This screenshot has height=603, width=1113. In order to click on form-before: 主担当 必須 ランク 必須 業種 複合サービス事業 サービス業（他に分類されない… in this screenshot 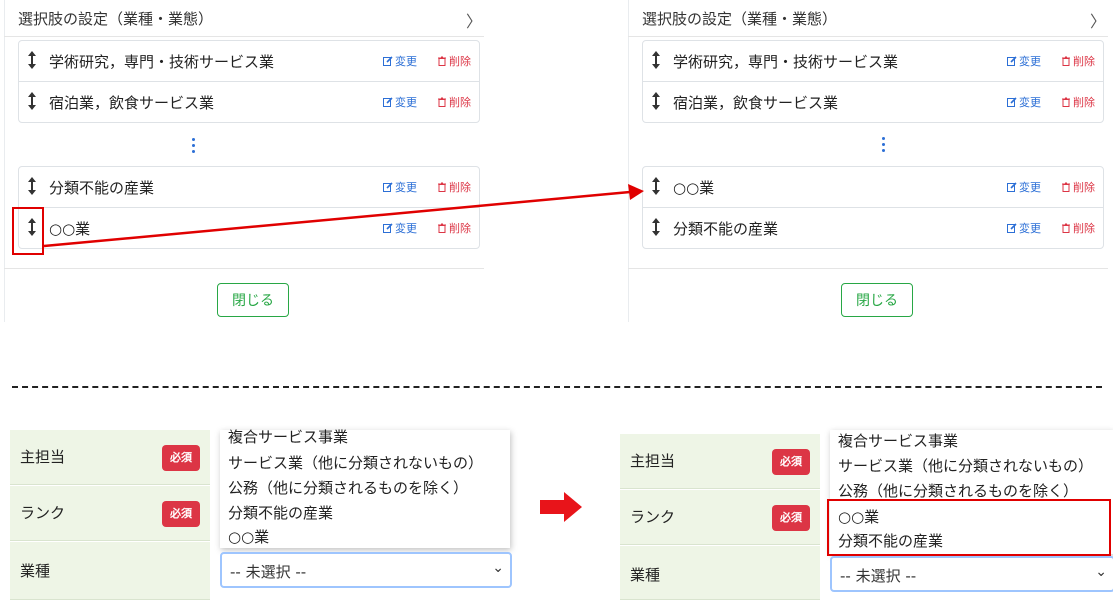, I will do `click(261, 514)`.